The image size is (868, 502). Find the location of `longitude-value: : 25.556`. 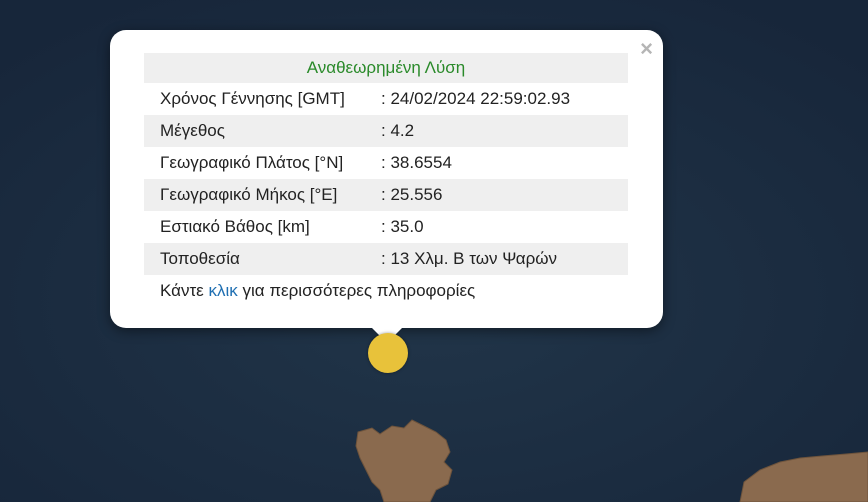

longitude-value: : 25.556 is located at coordinates (412, 194).